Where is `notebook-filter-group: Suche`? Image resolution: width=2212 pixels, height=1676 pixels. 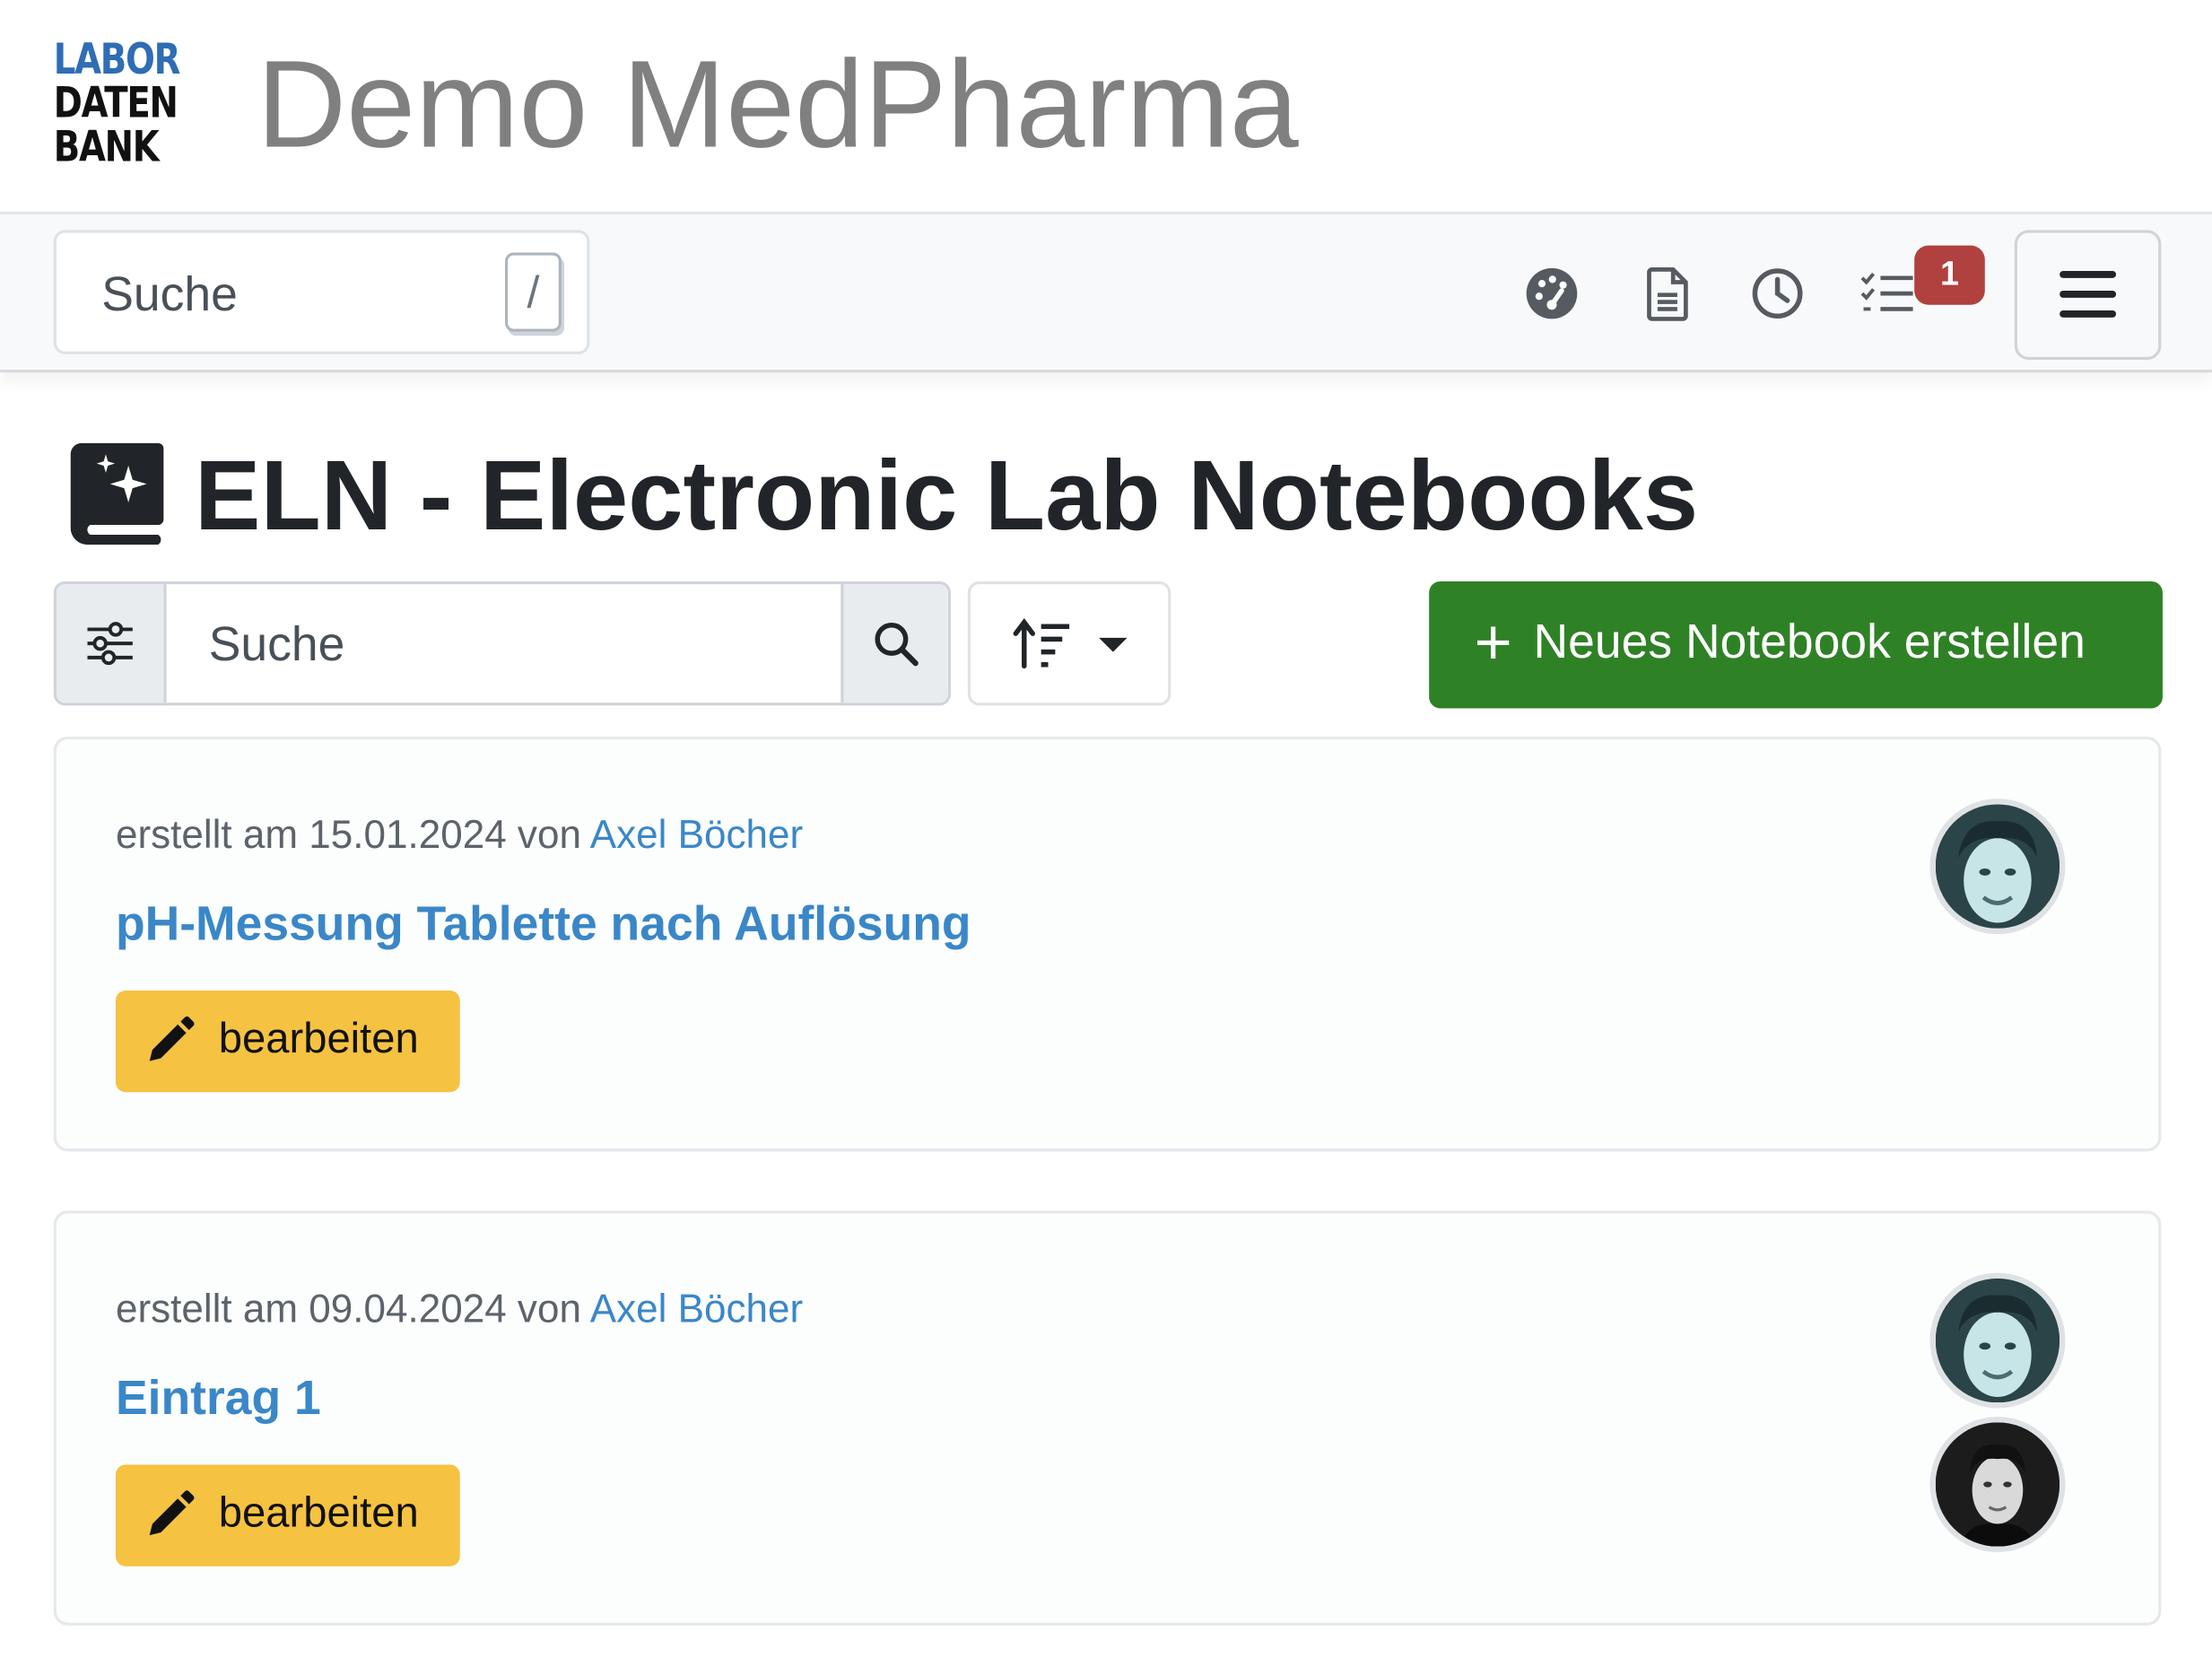
notebook-filter-group: Suche is located at coordinates (503, 643).